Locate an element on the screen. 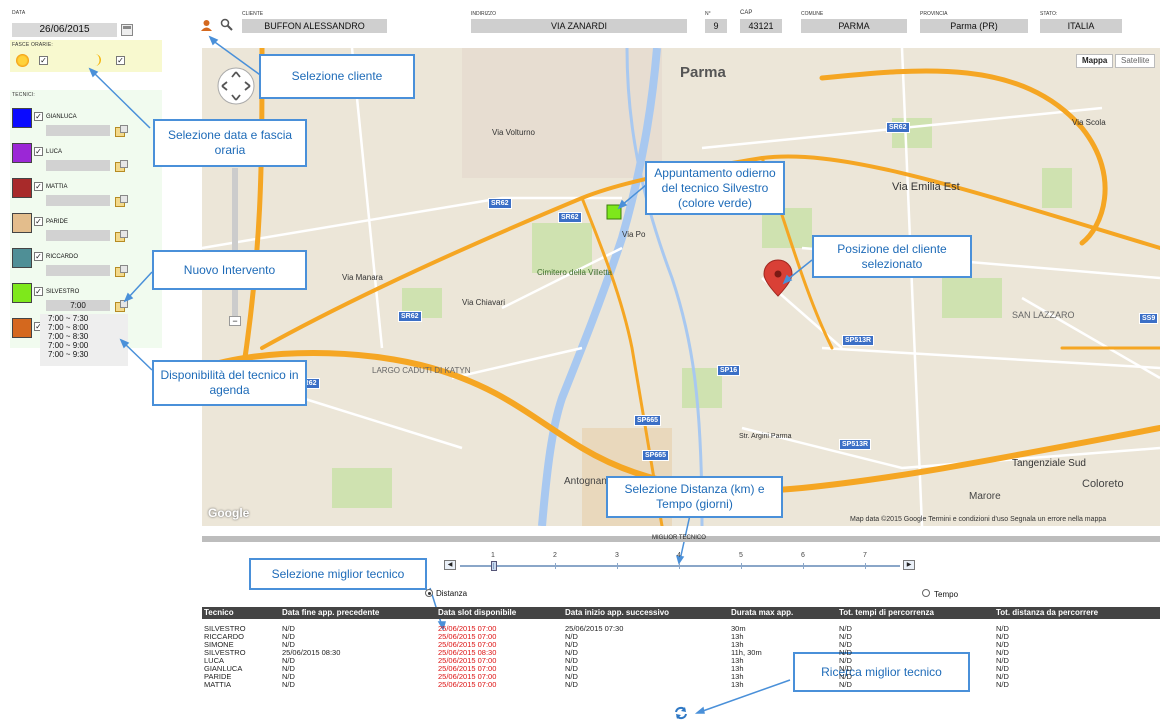 This screenshot has height=727, width=1166. radio-distanza is located at coordinates (429, 593).